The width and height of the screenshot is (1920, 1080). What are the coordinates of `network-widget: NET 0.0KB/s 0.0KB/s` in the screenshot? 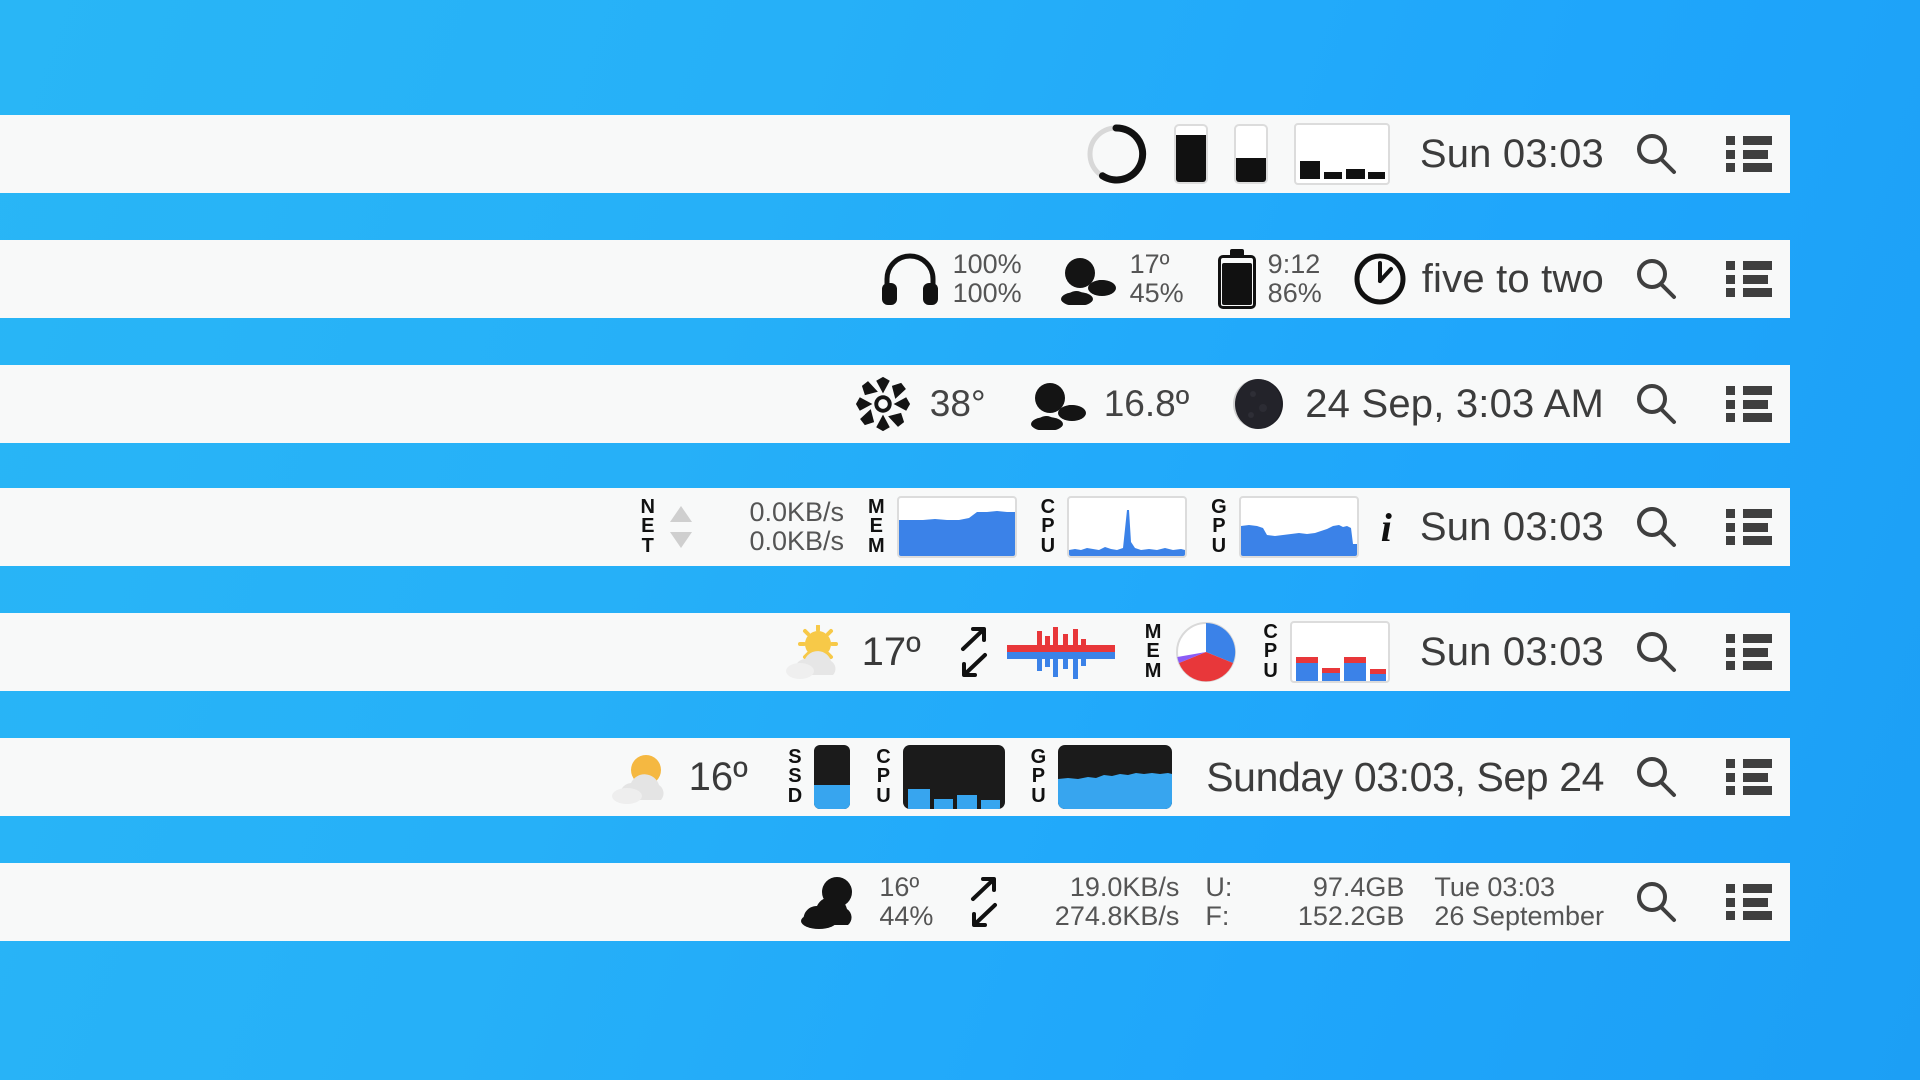 It's located at (742, 526).